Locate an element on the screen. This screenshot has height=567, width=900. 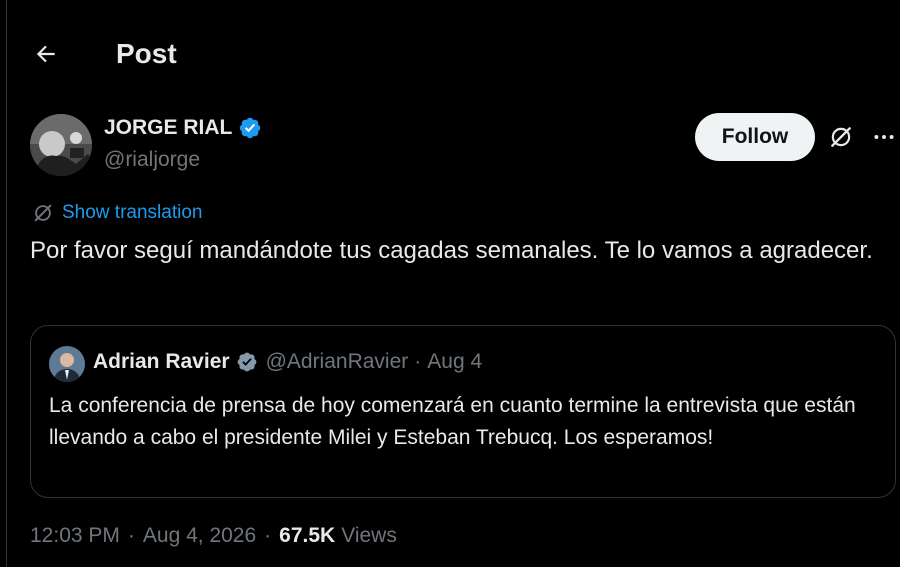
more-options-button is located at coordinates (884, 137).